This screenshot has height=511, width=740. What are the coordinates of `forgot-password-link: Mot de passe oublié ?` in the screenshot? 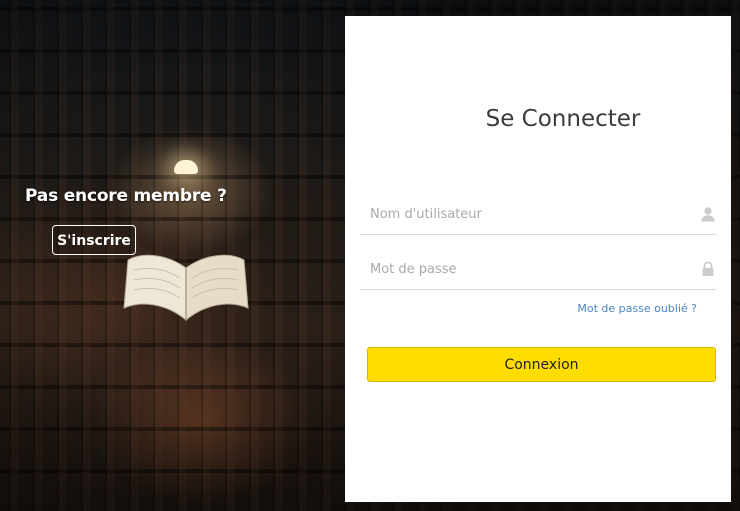 It's located at (637, 308).